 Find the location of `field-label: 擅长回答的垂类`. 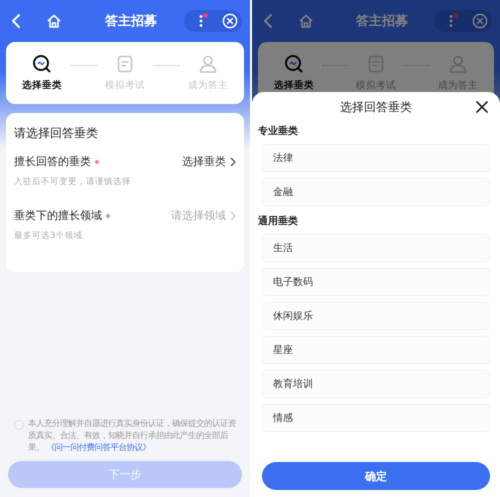

field-label: 擅长回答的垂类 is located at coordinates (52, 161).